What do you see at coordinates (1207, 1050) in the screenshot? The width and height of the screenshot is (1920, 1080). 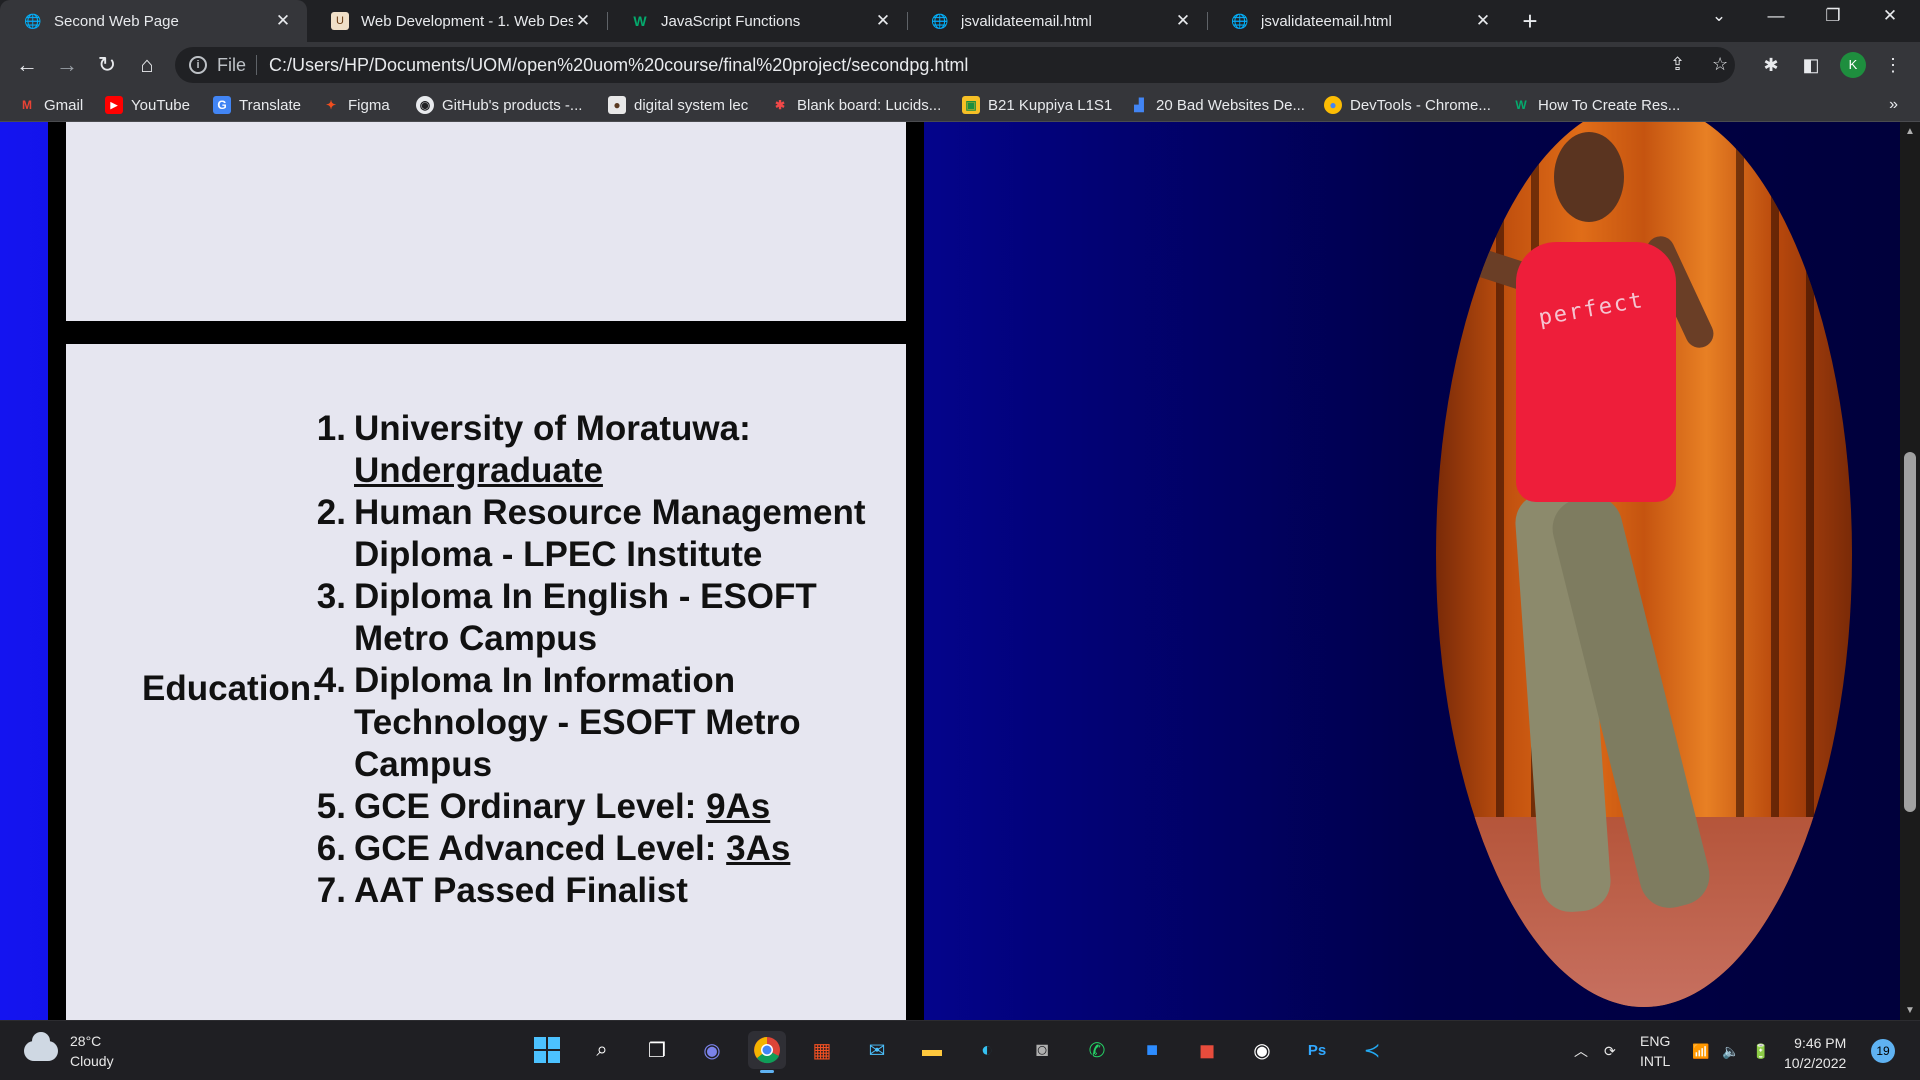 I see `screen-recorder-icon: ◼` at bounding box center [1207, 1050].